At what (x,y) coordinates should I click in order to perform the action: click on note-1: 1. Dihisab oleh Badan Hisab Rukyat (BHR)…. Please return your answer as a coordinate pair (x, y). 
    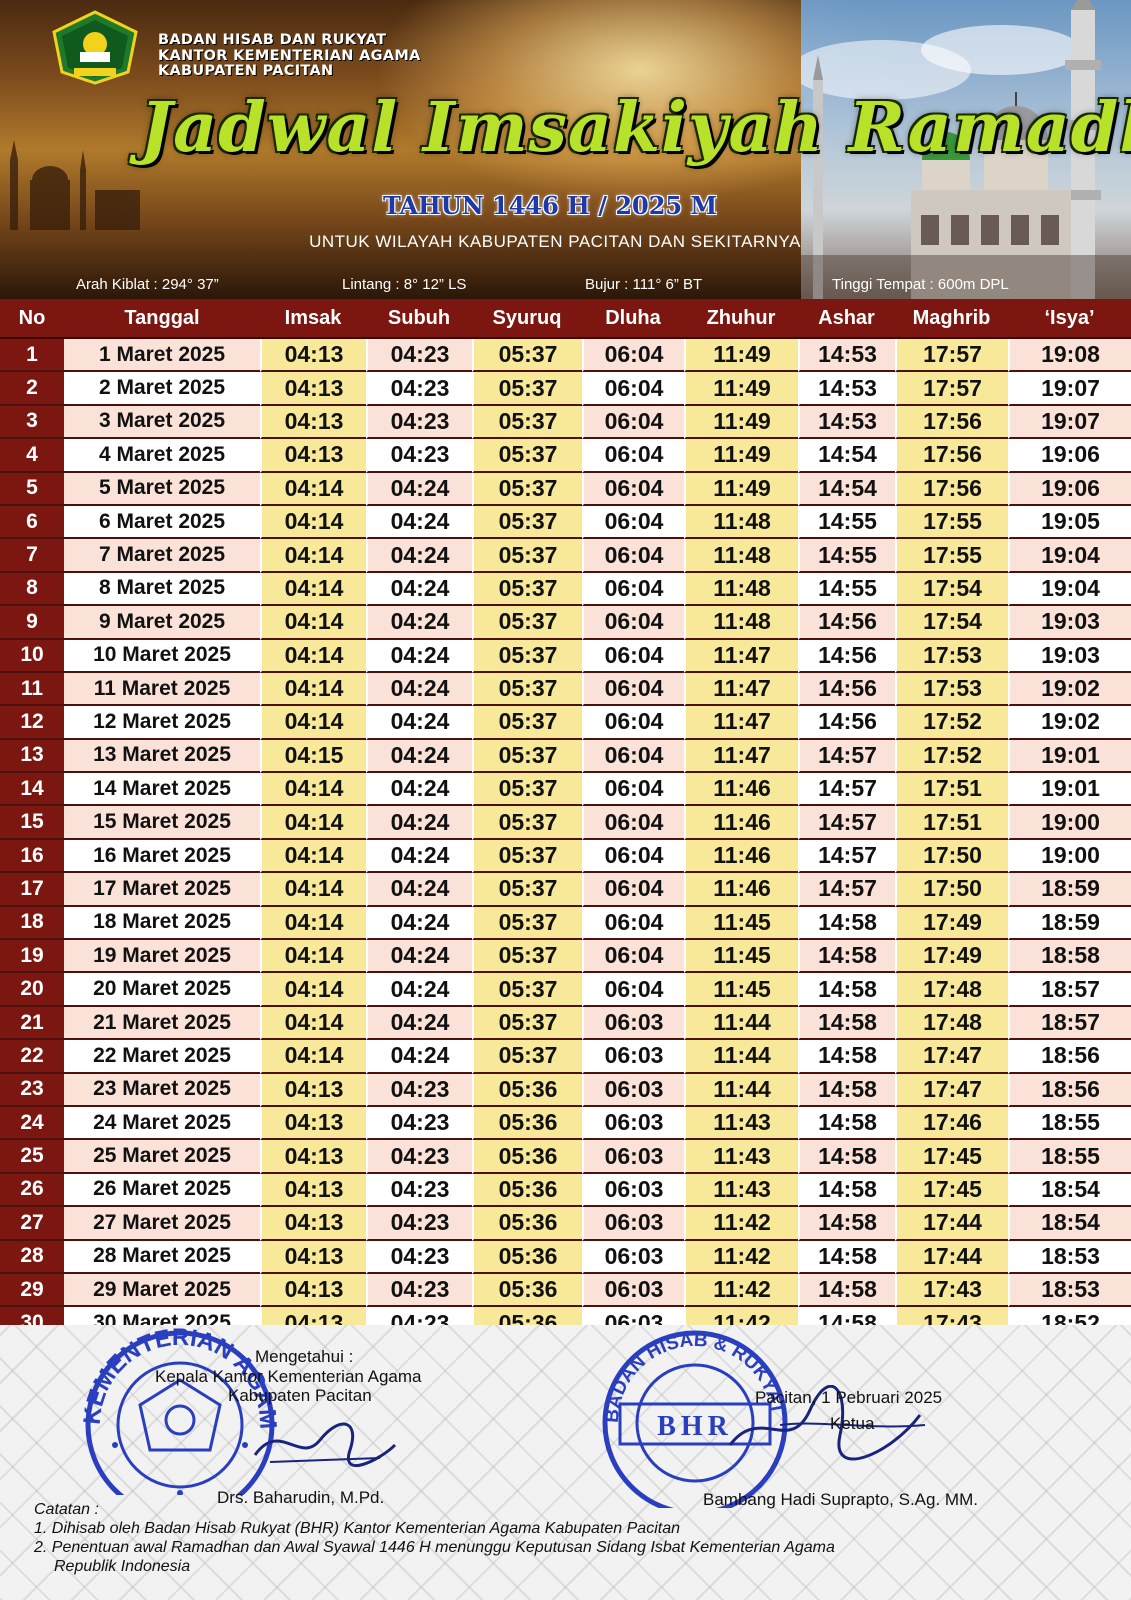
    Looking at the image, I should click on (357, 1528).